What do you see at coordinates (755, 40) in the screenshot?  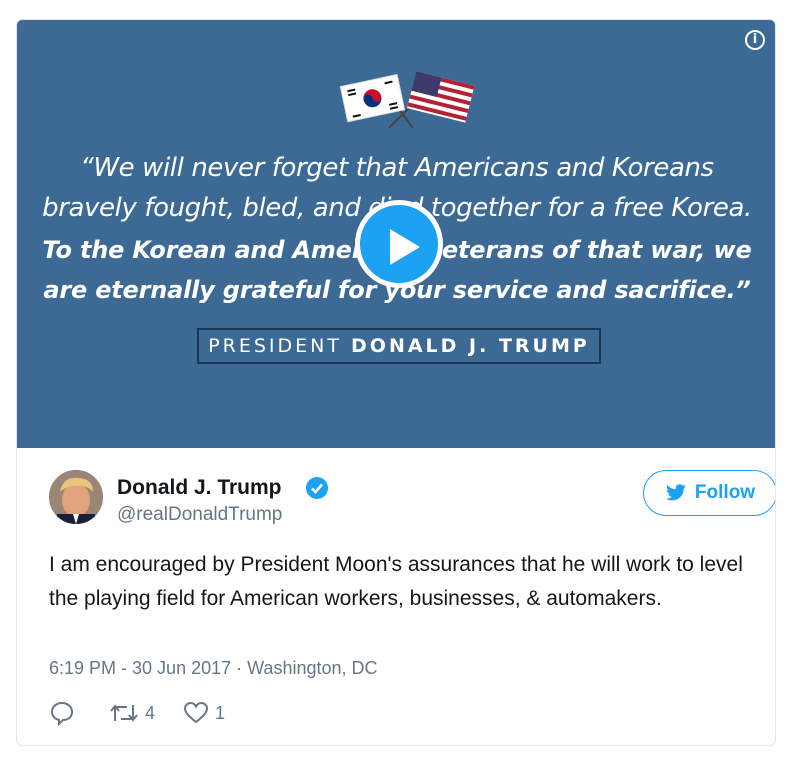 I see `info-icon: i` at bounding box center [755, 40].